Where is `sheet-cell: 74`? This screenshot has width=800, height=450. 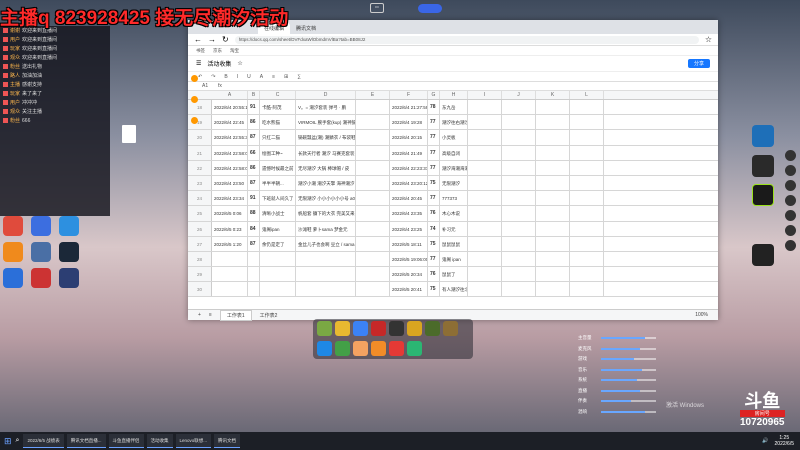 sheet-cell: 74 is located at coordinates (434, 228).